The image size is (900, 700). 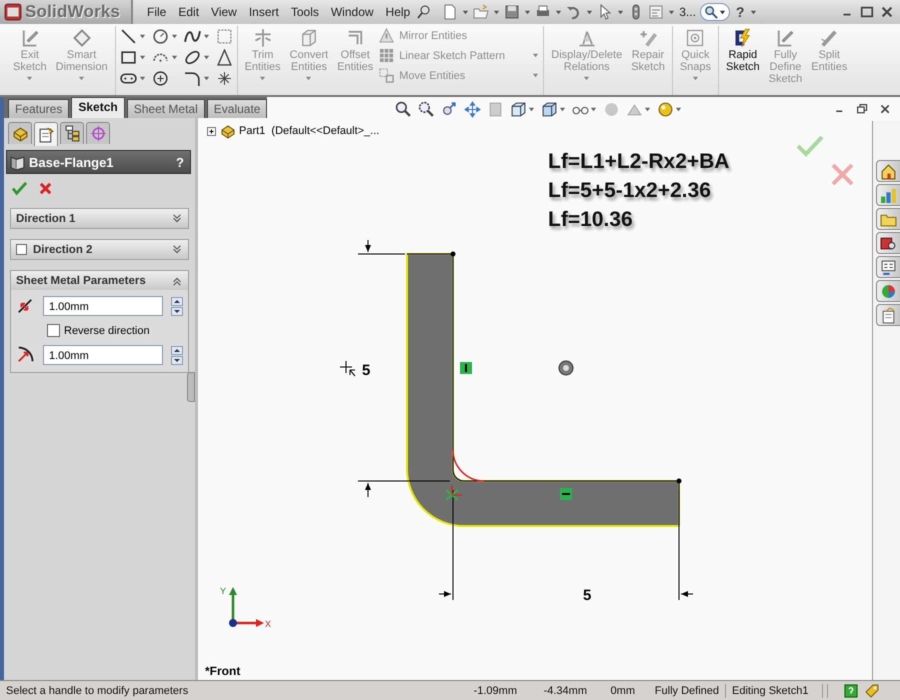 What do you see at coordinates (872, 690) in the screenshot?
I see `tag-icon` at bounding box center [872, 690].